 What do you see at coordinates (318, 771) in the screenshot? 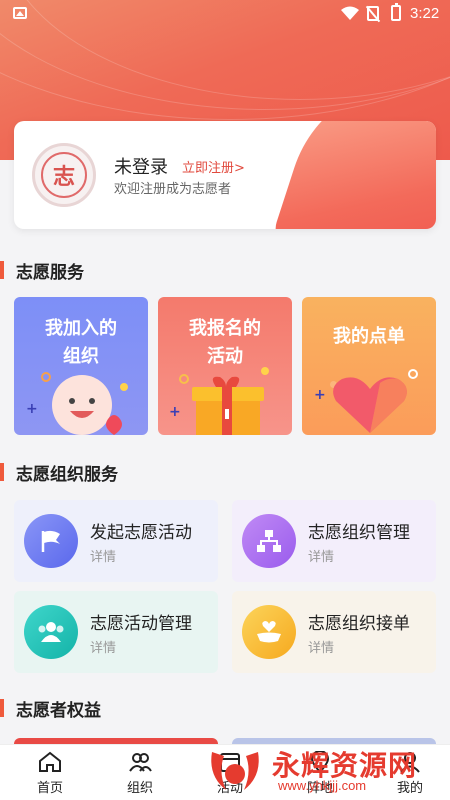
I see `watermark: 永辉资源网 www.yhkjjj.com` at bounding box center [318, 771].